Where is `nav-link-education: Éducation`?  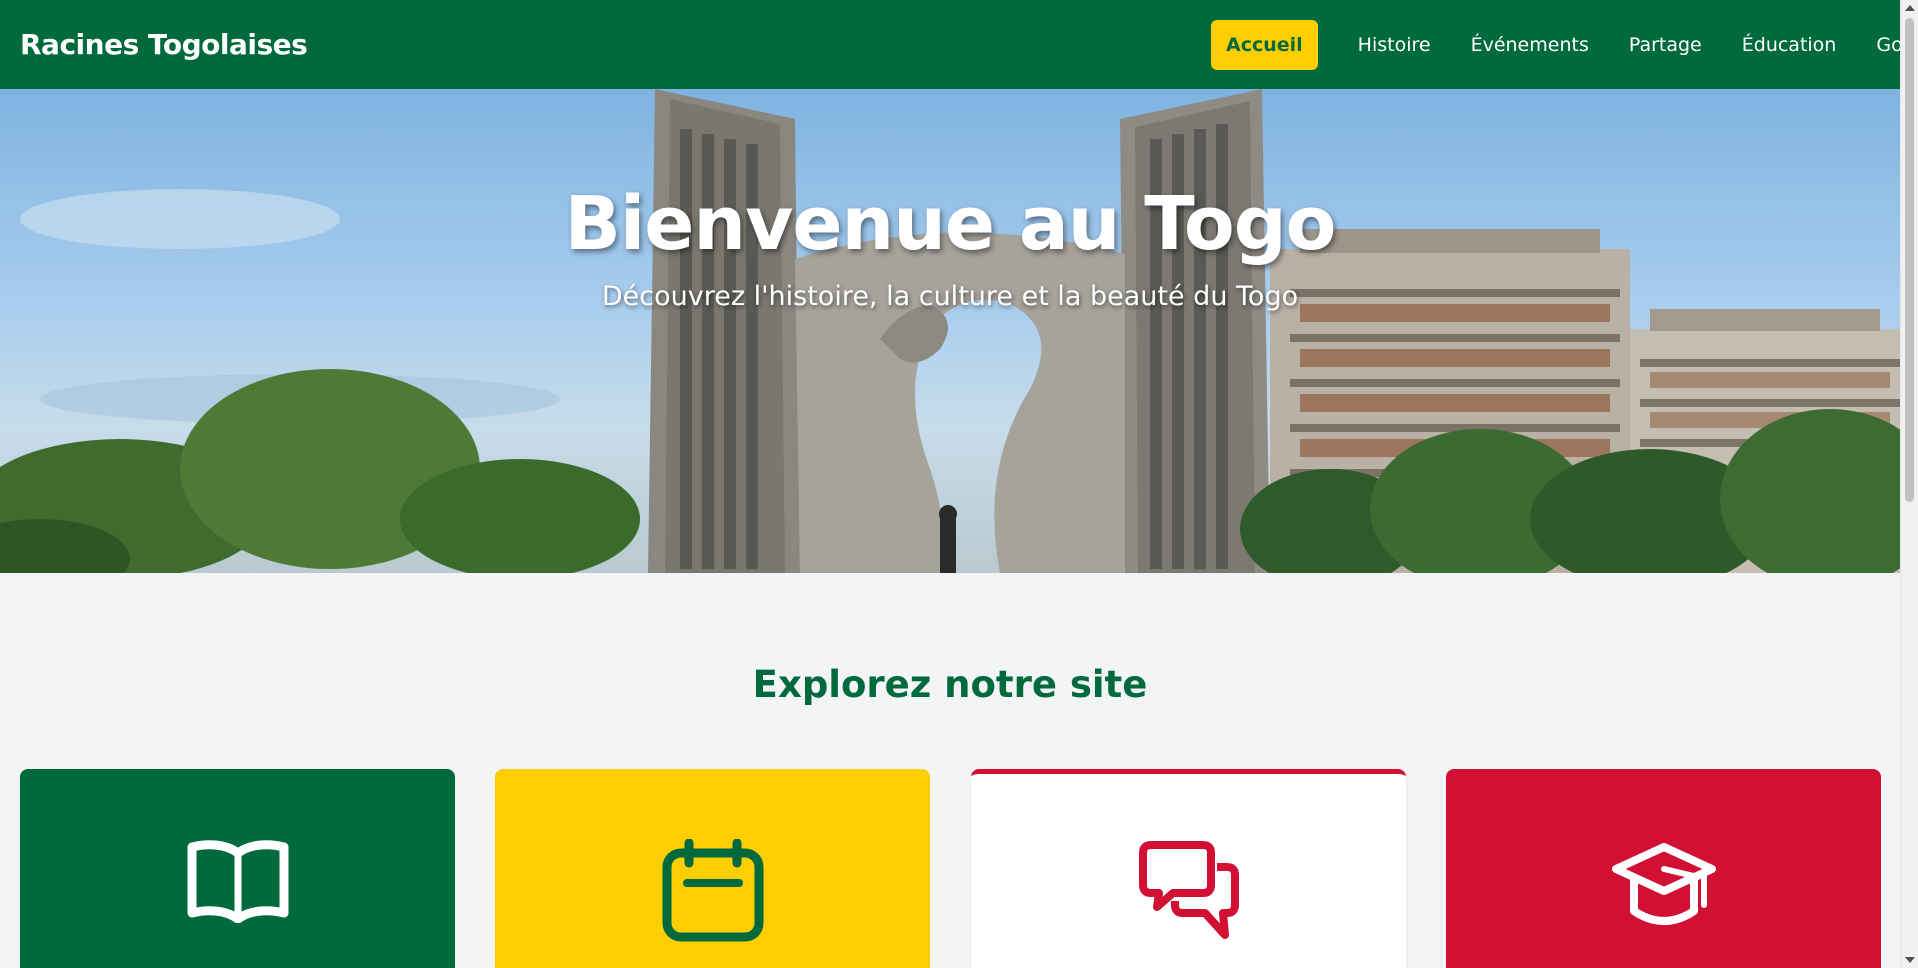
nav-link-education: Éducation is located at coordinates (1789, 45).